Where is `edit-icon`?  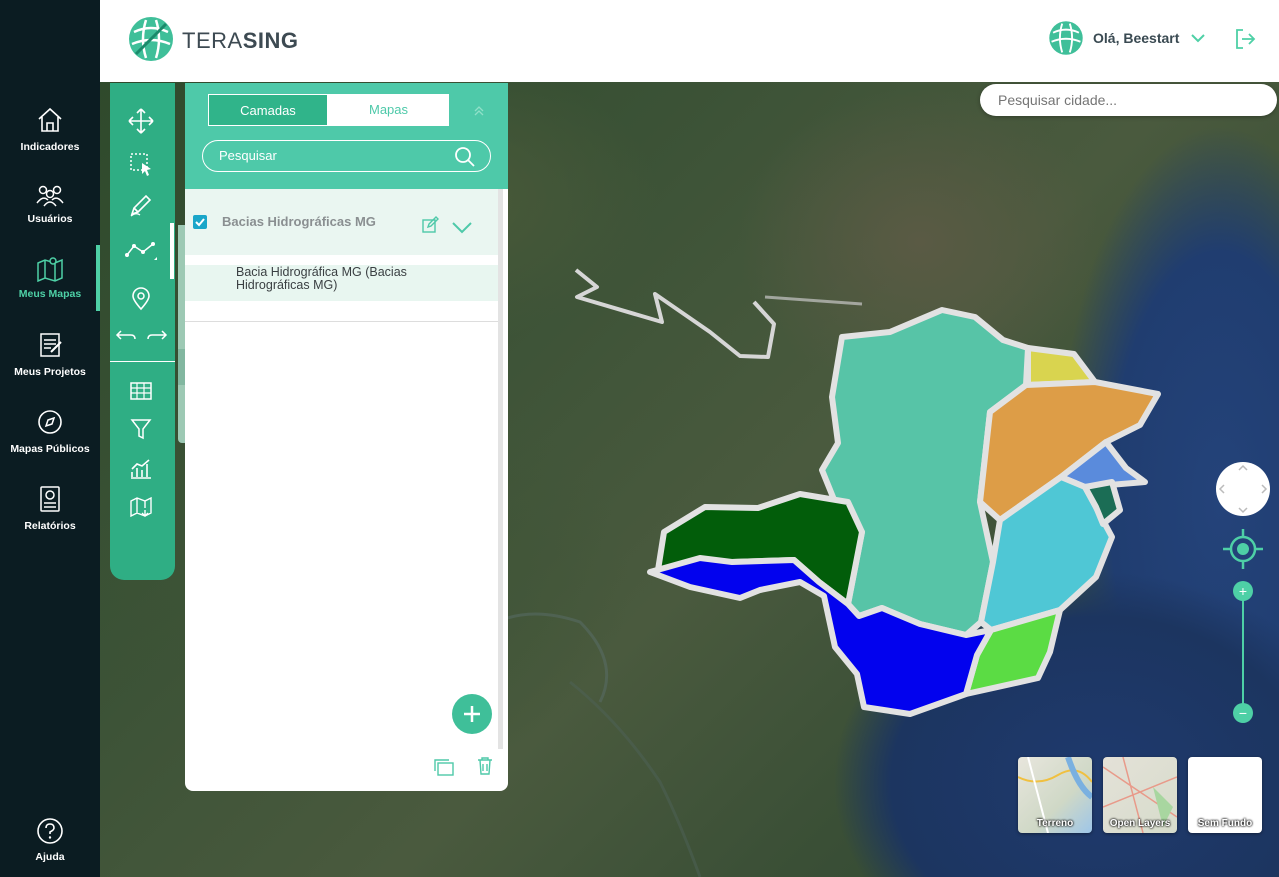
edit-icon is located at coordinates (430, 225).